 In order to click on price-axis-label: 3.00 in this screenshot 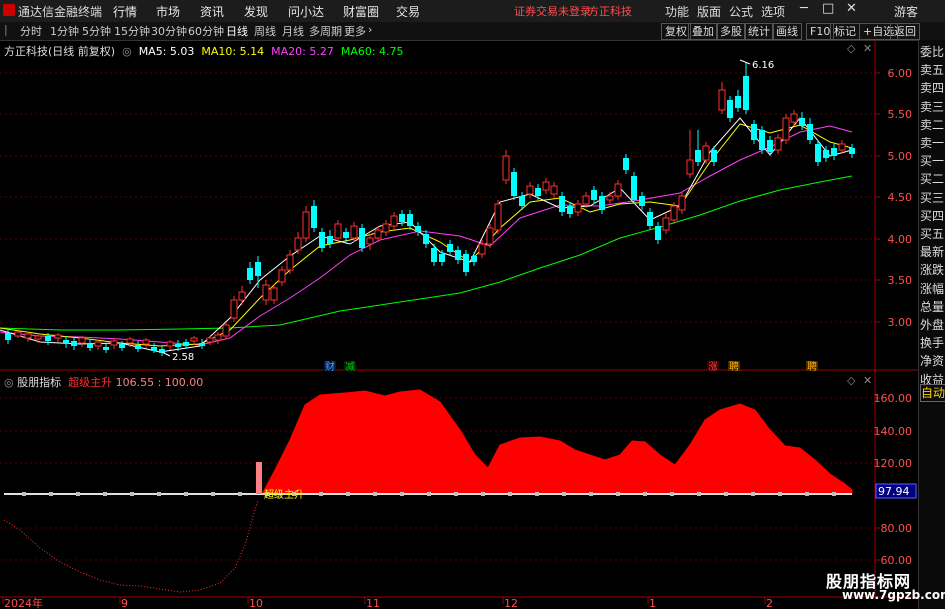, I will do `click(900, 322)`.